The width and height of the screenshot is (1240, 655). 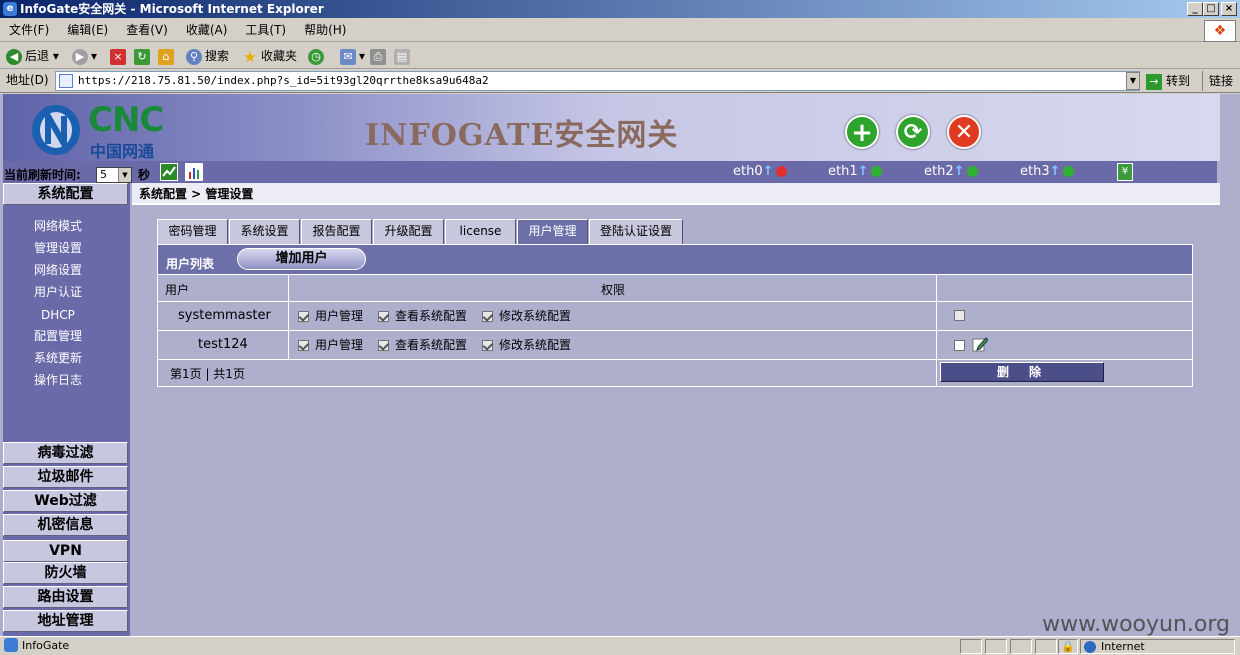 I want to click on sidebar-section-address: 地址管理, so click(x=65, y=621).